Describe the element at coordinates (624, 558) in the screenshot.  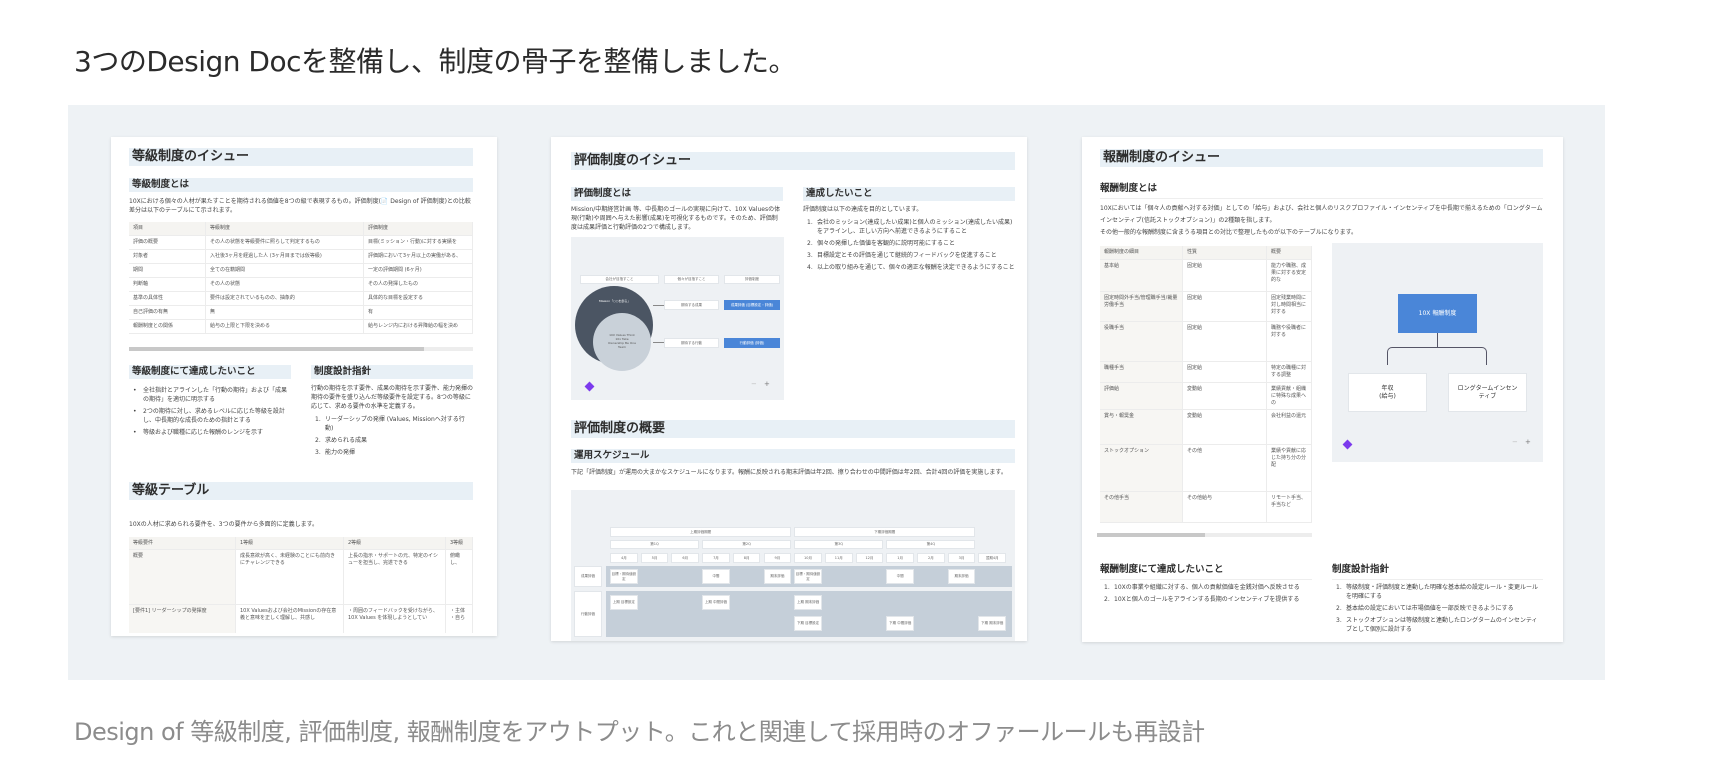
I see `month: 4月` at that location.